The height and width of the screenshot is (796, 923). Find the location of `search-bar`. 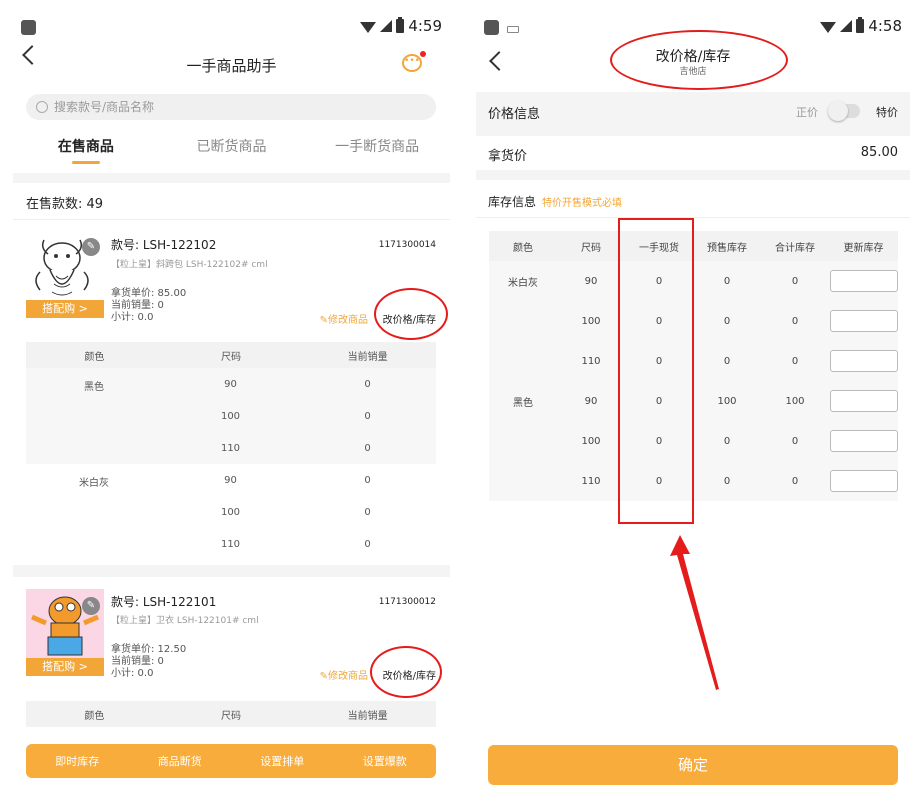

search-bar is located at coordinates (231, 107).